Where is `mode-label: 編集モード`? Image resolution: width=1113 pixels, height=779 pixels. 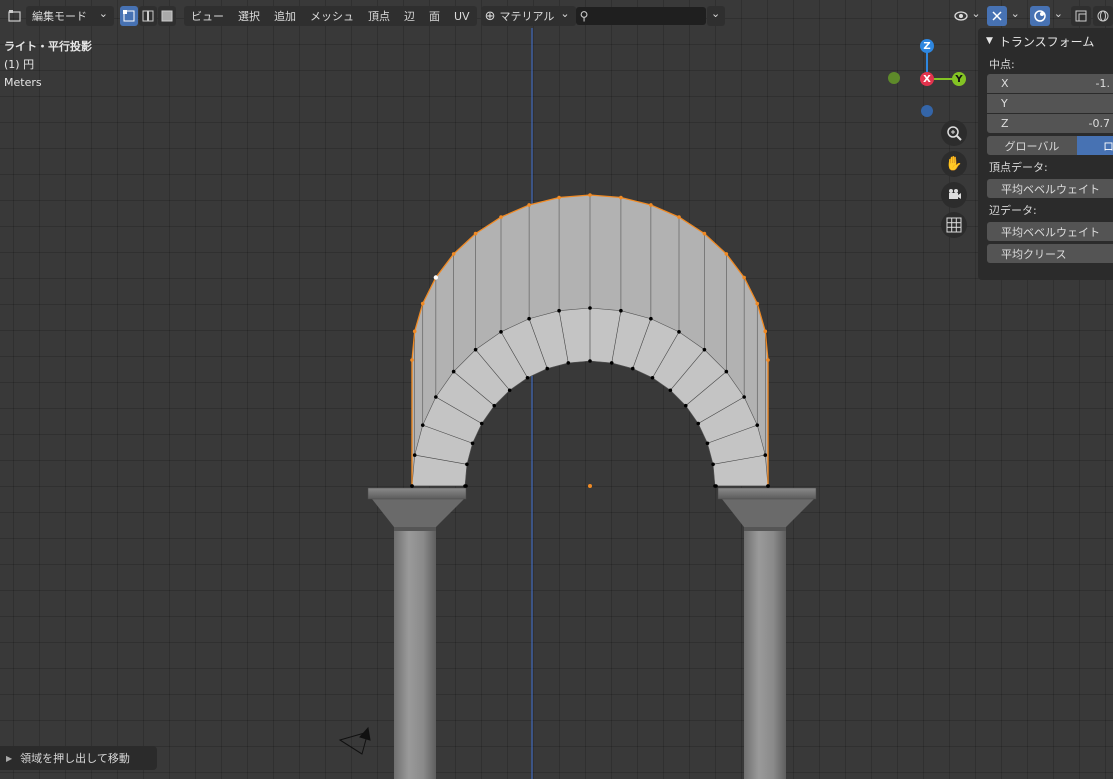 mode-label: 編集モード is located at coordinates (59, 16).